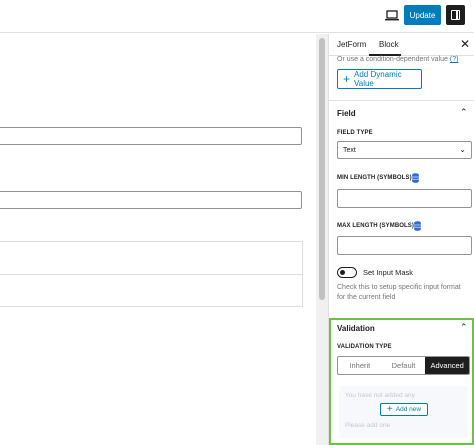 This screenshot has width=474, height=445. Describe the element at coordinates (351, 44) in the screenshot. I see `tab-jetform: JetForm` at that location.